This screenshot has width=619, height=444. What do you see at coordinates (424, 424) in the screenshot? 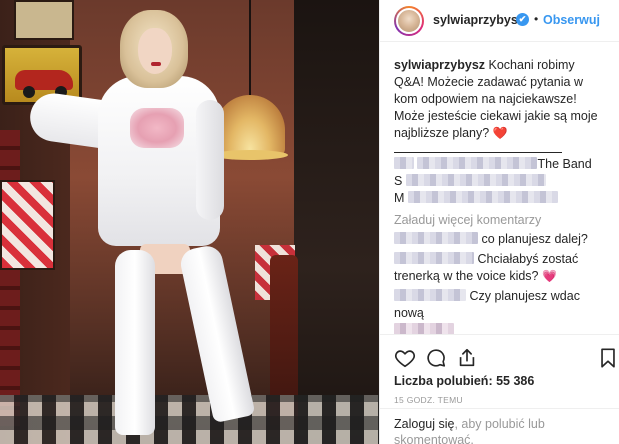
I see `login-link: Zaloguj się` at bounding box center [424, 424].